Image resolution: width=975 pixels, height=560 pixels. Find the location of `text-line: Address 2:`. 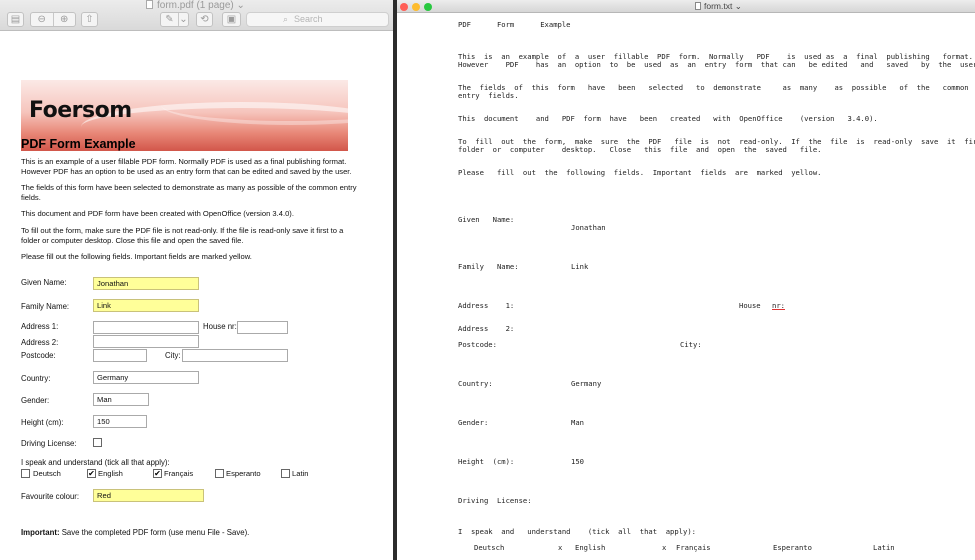

text-line: Address 2: is located at coordinates (486, 328).